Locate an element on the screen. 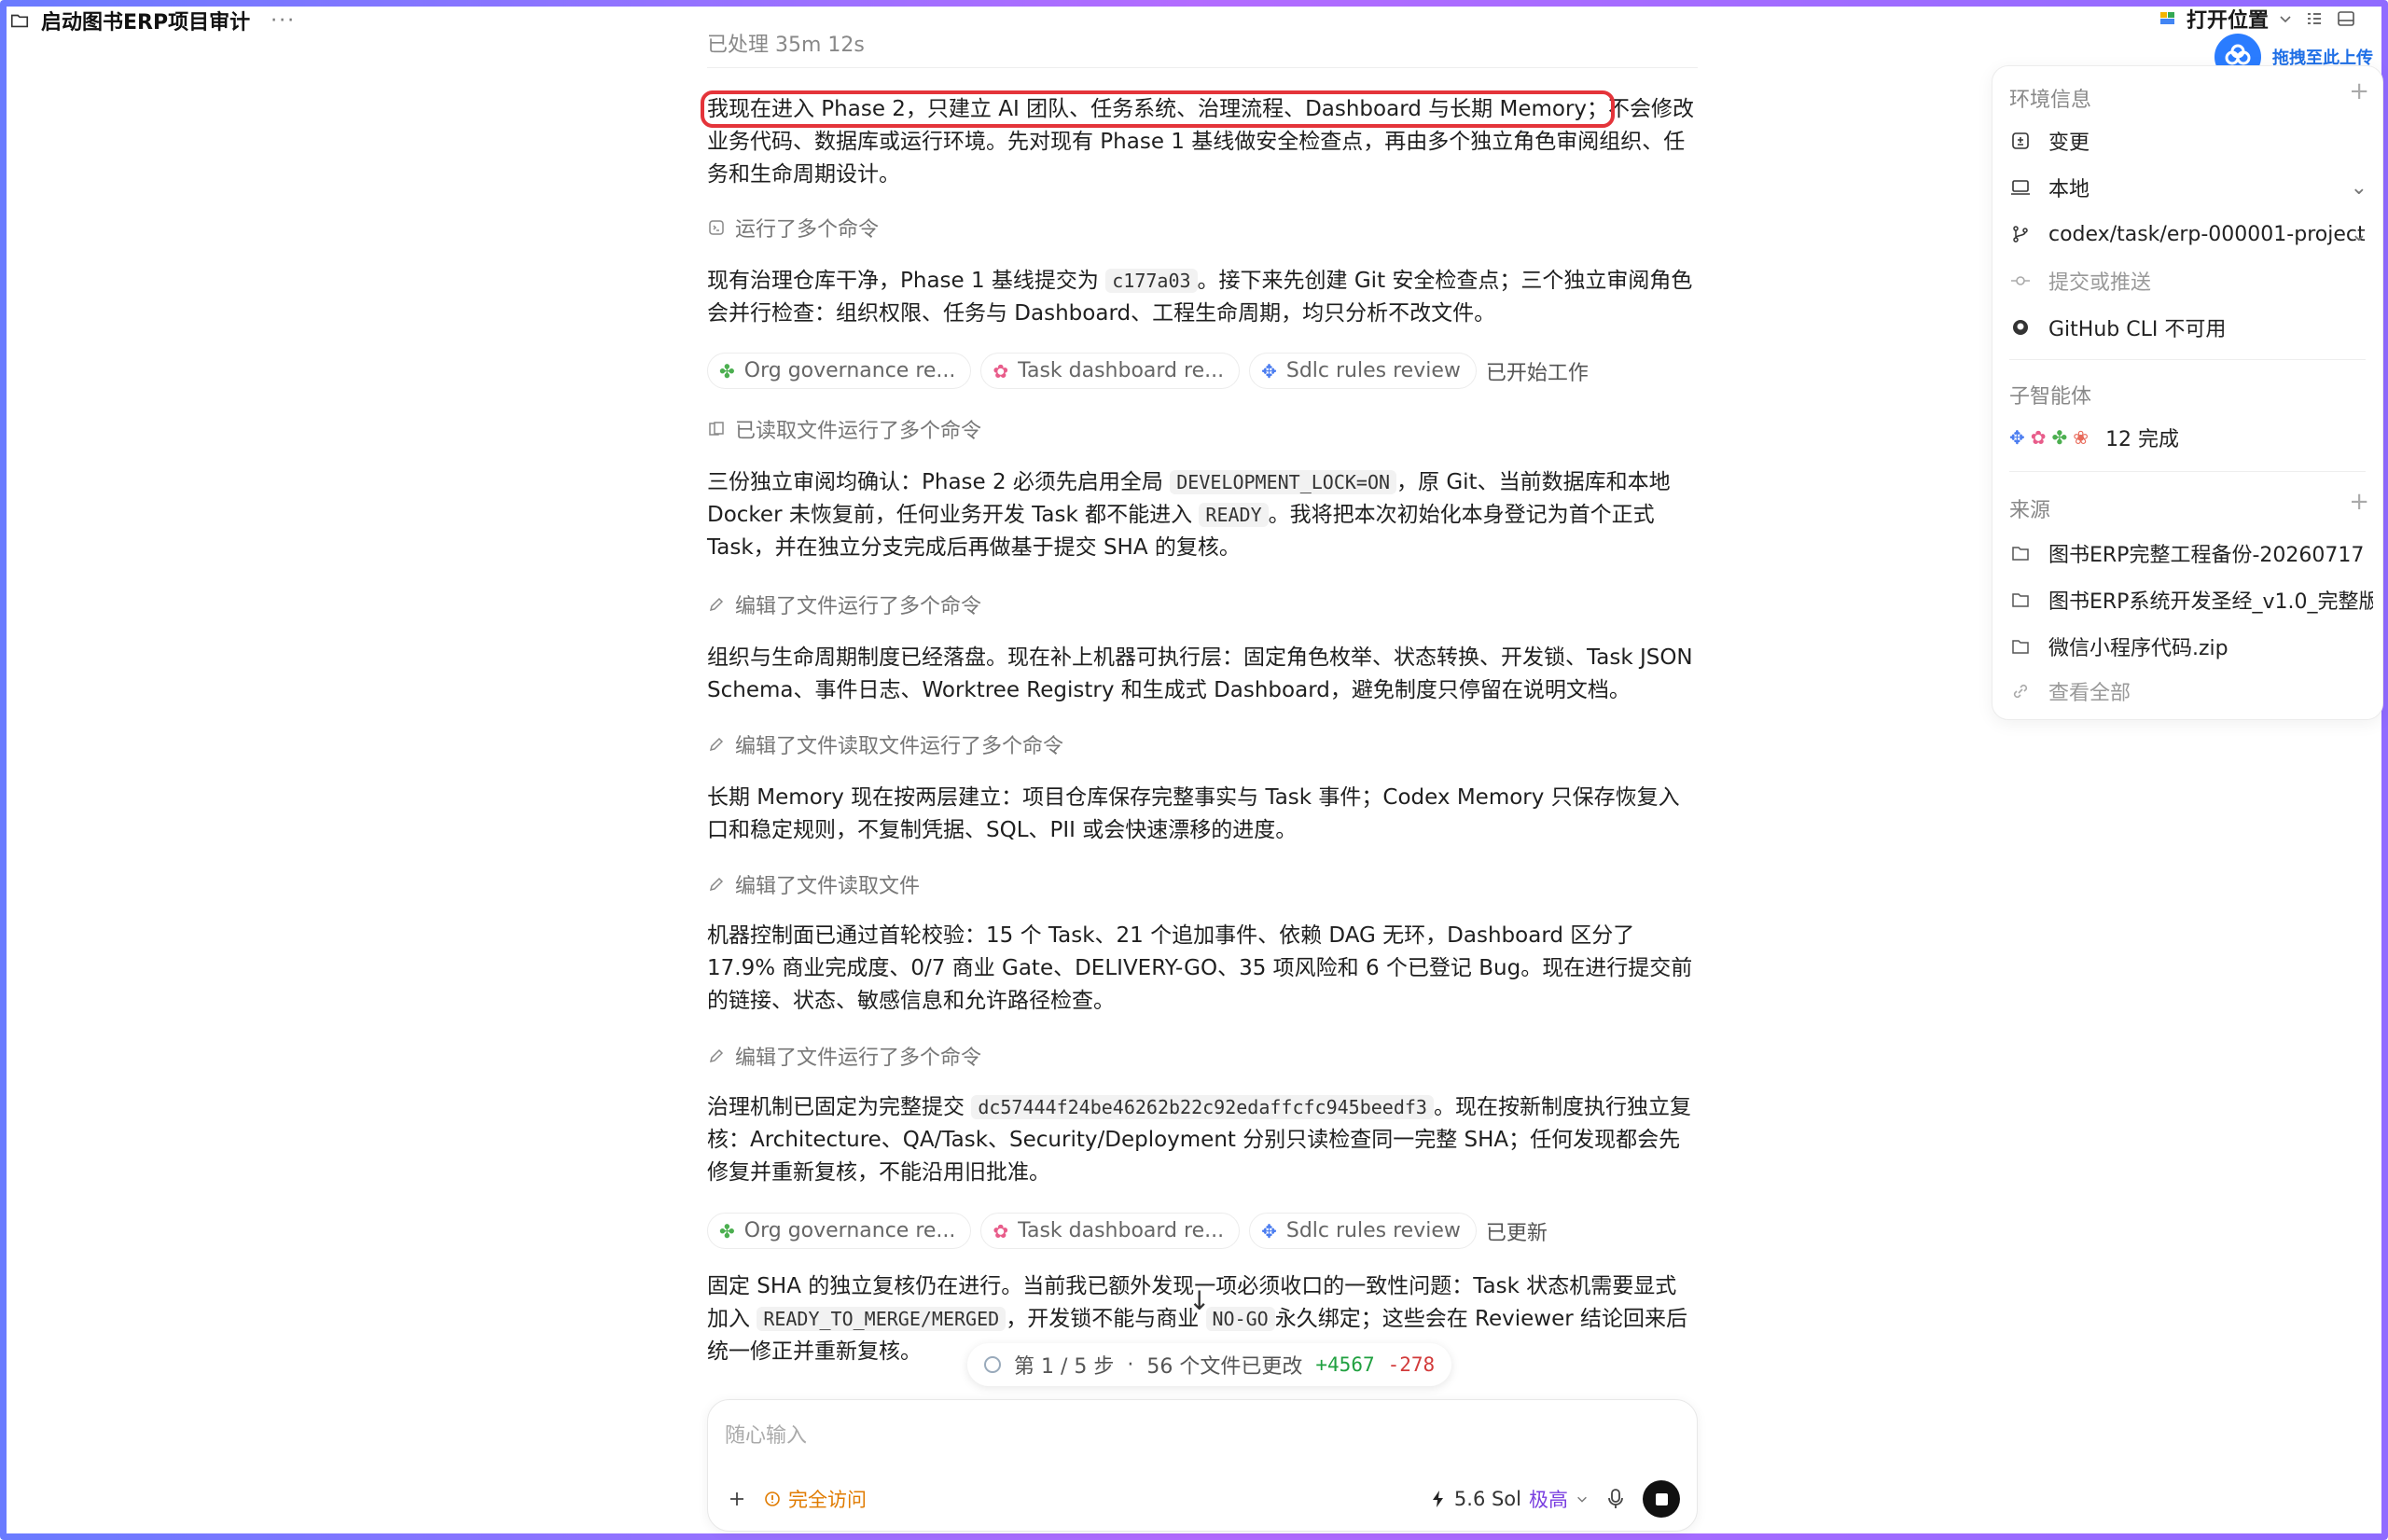 The width and height of the screenshot is (2388, 1540). paragraph-text: 现有治理仓库干净，Phase 1 基线提交为 is located at coordinates (903, 281).